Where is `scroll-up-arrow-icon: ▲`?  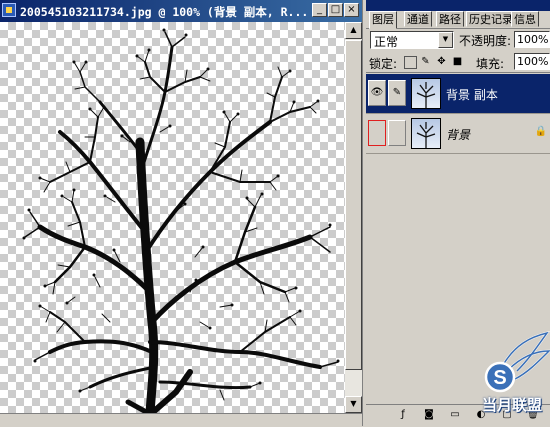 scroll-up-arrow-icon: ▲ is located at coordinates (353, 30).